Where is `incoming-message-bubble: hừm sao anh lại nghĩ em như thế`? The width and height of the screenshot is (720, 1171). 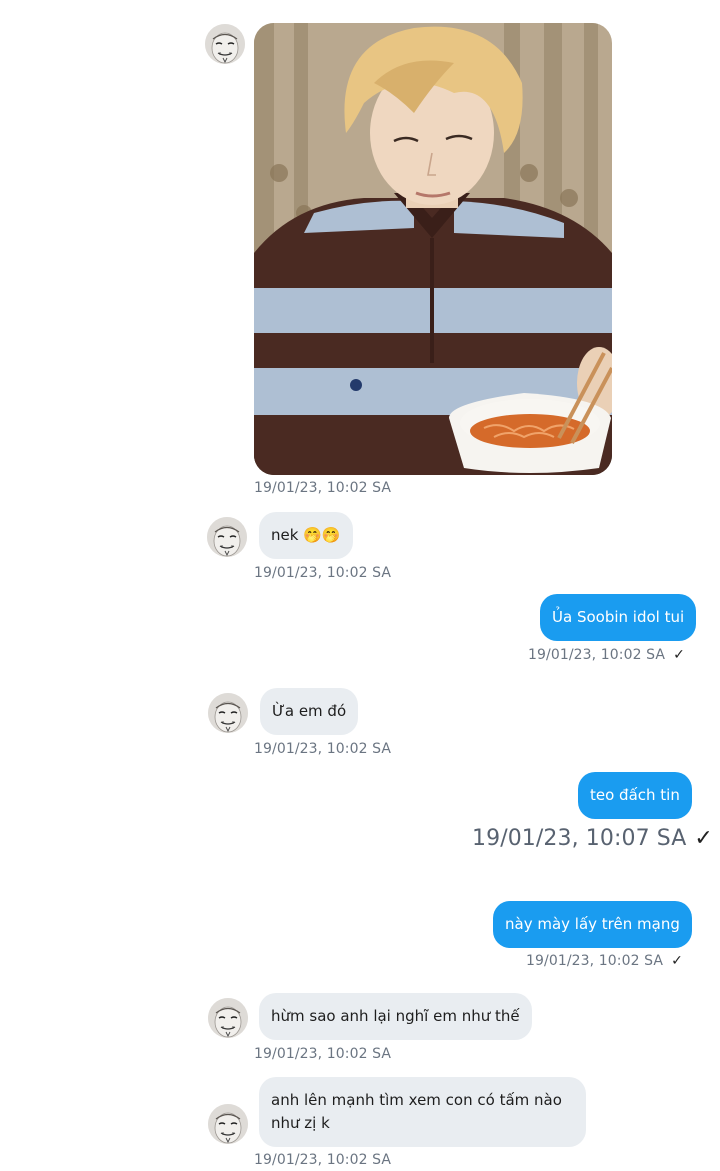 incoming-message-bubble: hừm sao anh lại nghĩ em như thế is located at coordinates (395, 1016).